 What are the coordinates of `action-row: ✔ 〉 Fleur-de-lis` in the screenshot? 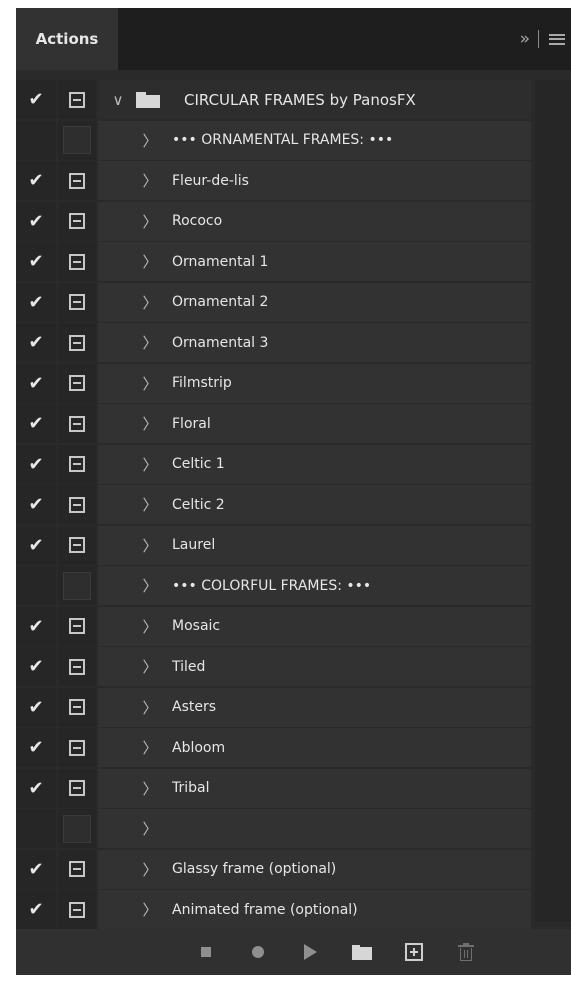 It's located at (273, 181).